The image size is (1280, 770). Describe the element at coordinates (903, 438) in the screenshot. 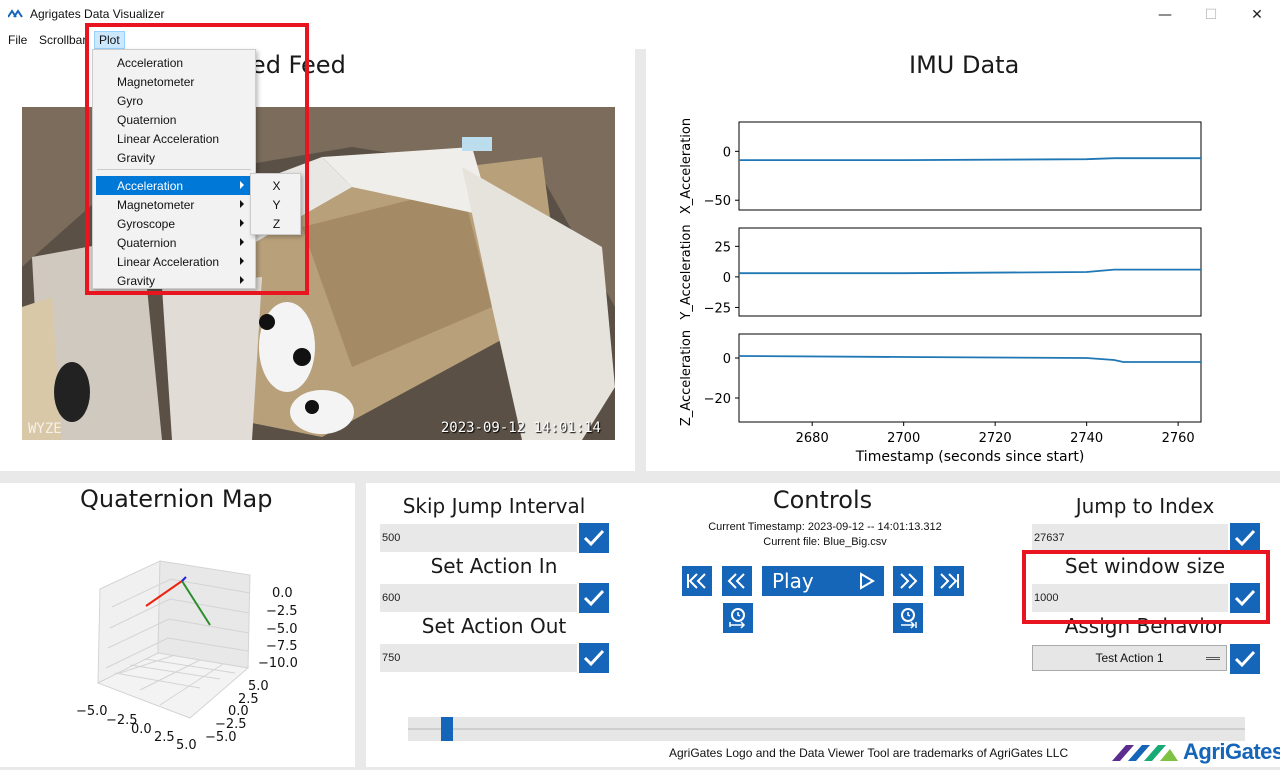

I see `x-tick-label: 2700` at that location.